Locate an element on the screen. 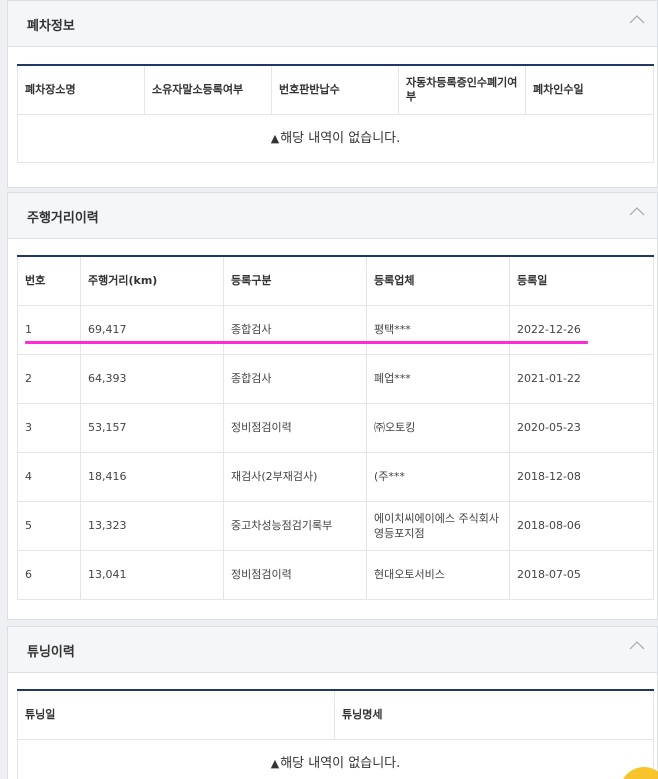  tuning-col-detail: 튜닝명세 is located at coordinates (494, 715).